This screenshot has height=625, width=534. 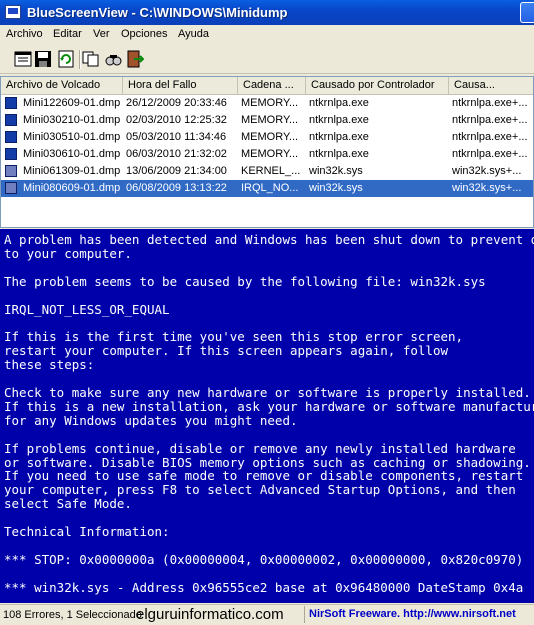 What do you see at coordinates (24, 34) in the screenshot?
I see `menu-archivo: Archivo` at bounding box center [24, 34].